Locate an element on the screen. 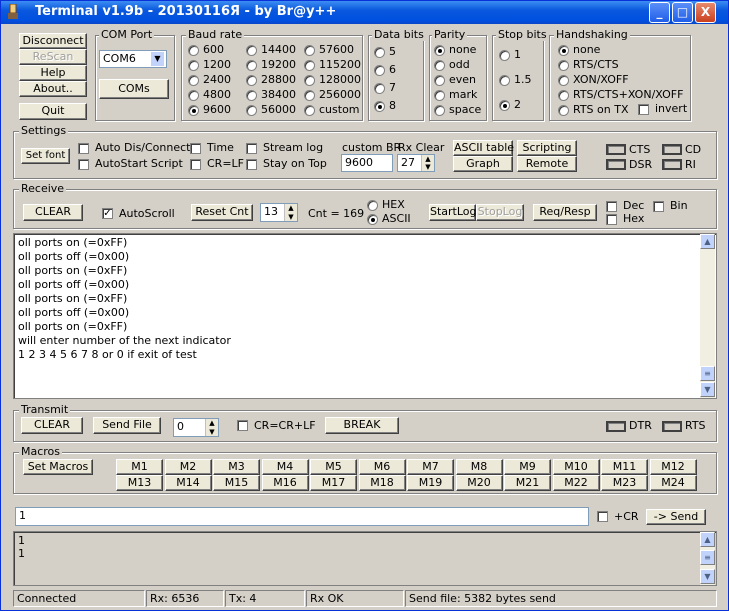 The height and width of the screenshot is (611, 729). macro-button-m3: M3 is located at coordinates (236, 467).